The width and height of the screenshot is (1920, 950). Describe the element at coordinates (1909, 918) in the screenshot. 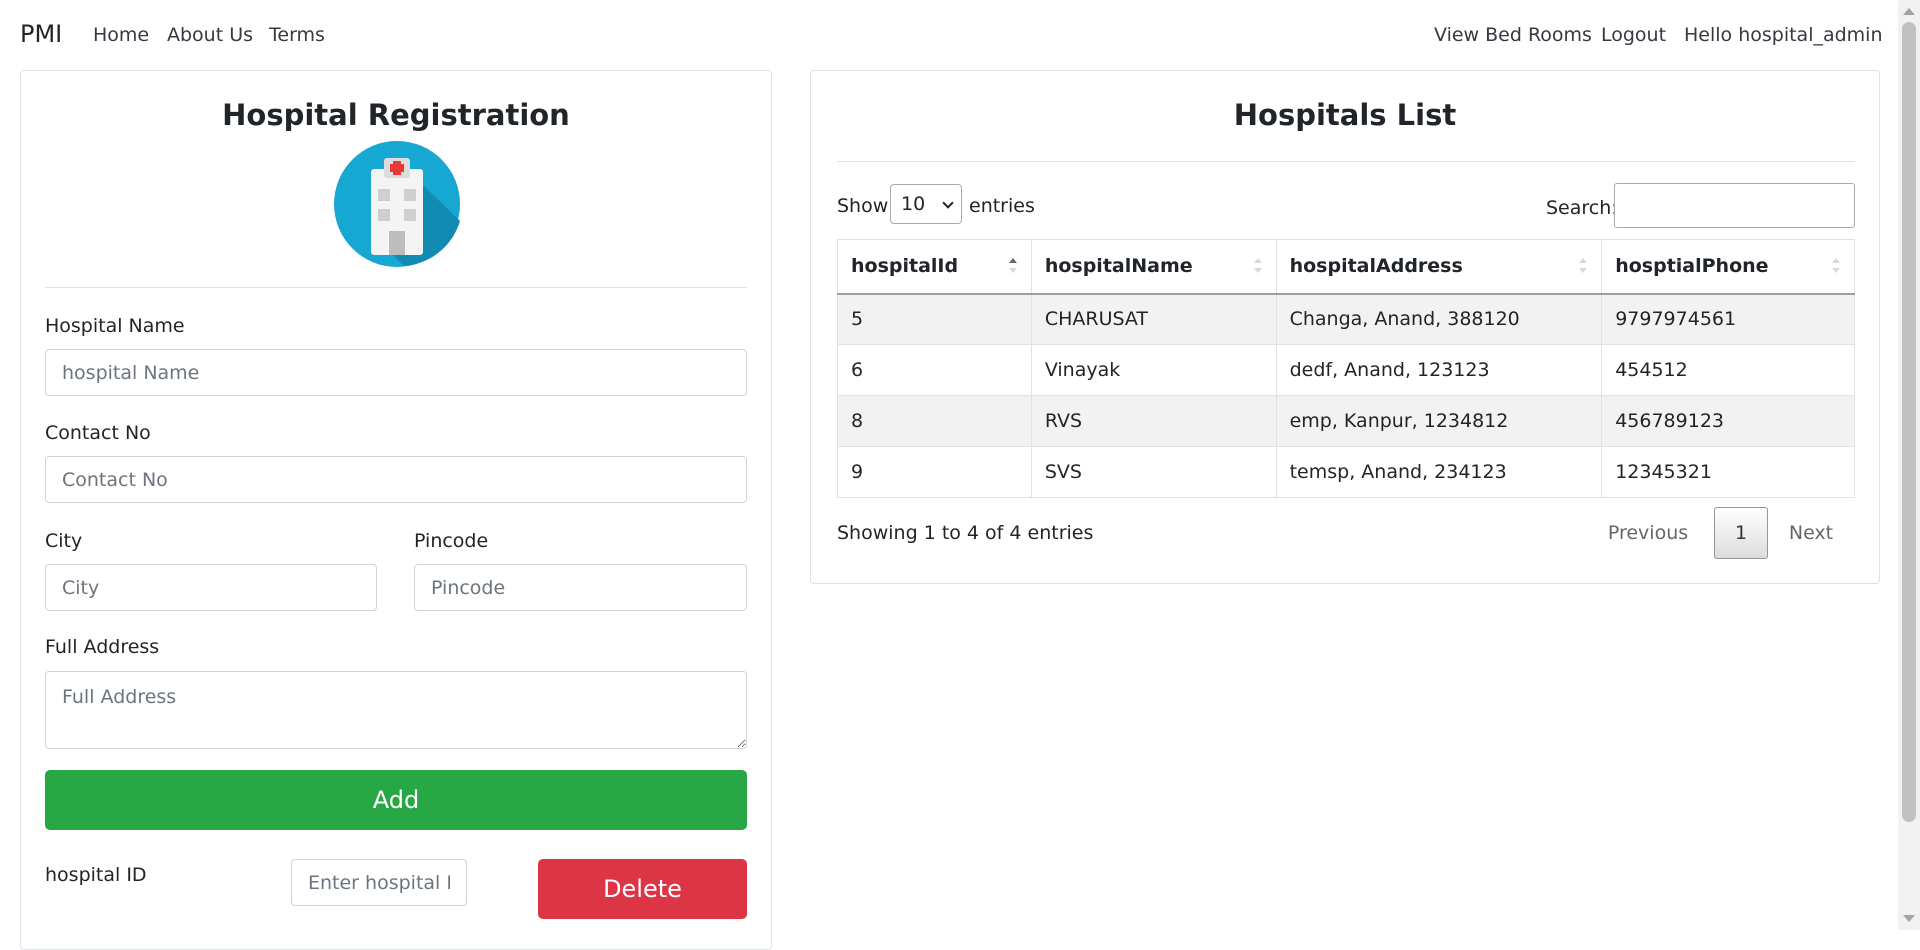

I see `scroll-down-icon` at that location.